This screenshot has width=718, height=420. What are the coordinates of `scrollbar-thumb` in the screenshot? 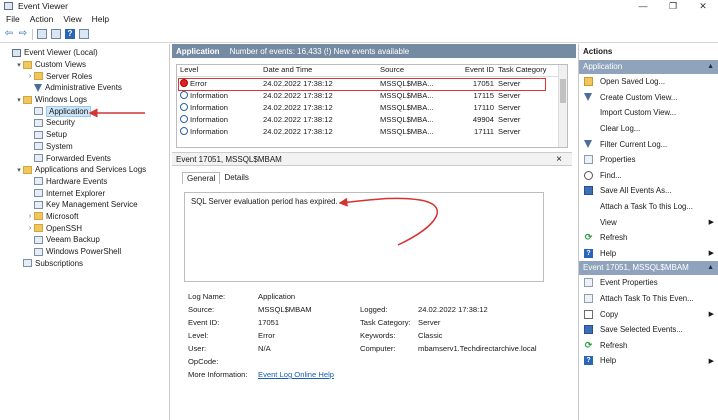 It's located at (563, 91).